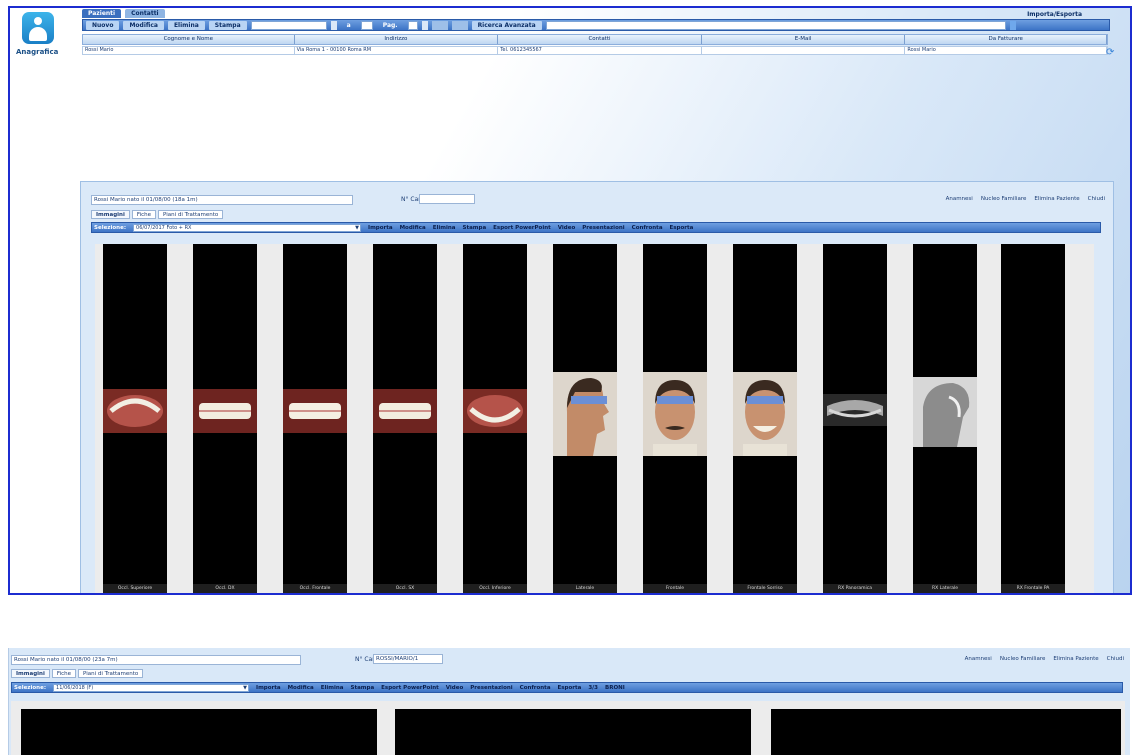  I want to click on tab-pazienti: Pazienti, so click(102, 13).